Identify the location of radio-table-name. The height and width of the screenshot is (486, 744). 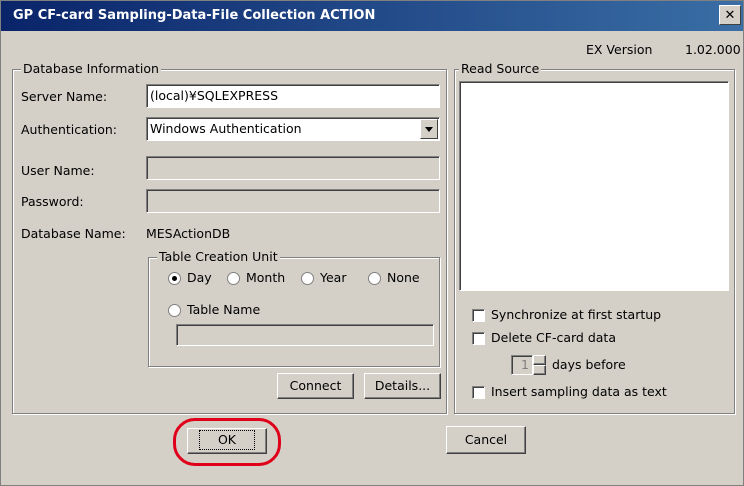
(174, 310).